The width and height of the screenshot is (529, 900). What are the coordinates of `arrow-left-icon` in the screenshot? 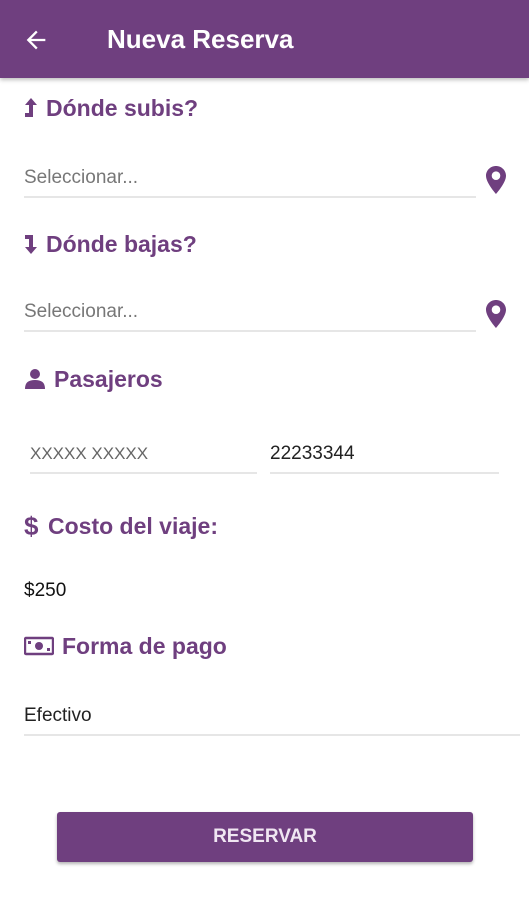 It's located at (36, 40).